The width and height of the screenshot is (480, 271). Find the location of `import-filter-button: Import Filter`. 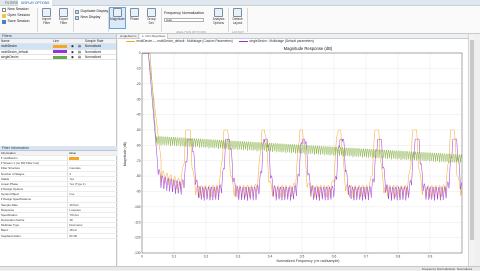

import-filter-button: Import Filter is located at coordinates (46, 18).